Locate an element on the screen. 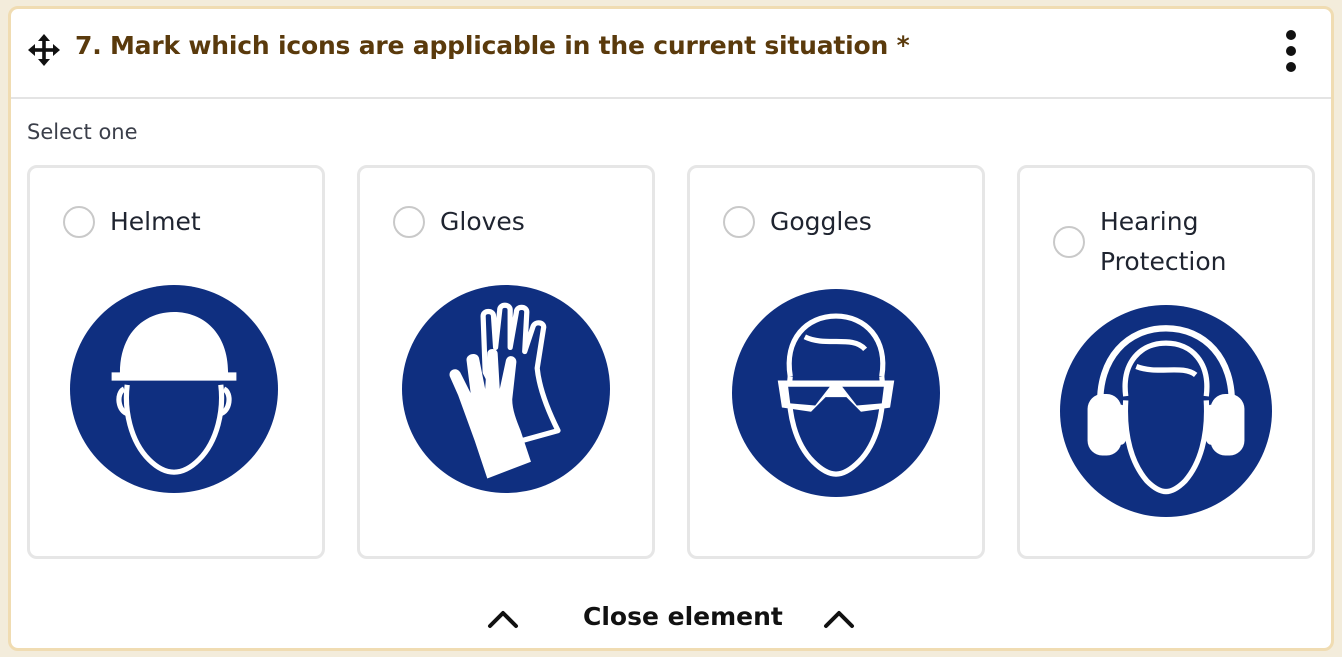 The image size is (1342, 657). footer: Close element is located at coordinates (671, 619).